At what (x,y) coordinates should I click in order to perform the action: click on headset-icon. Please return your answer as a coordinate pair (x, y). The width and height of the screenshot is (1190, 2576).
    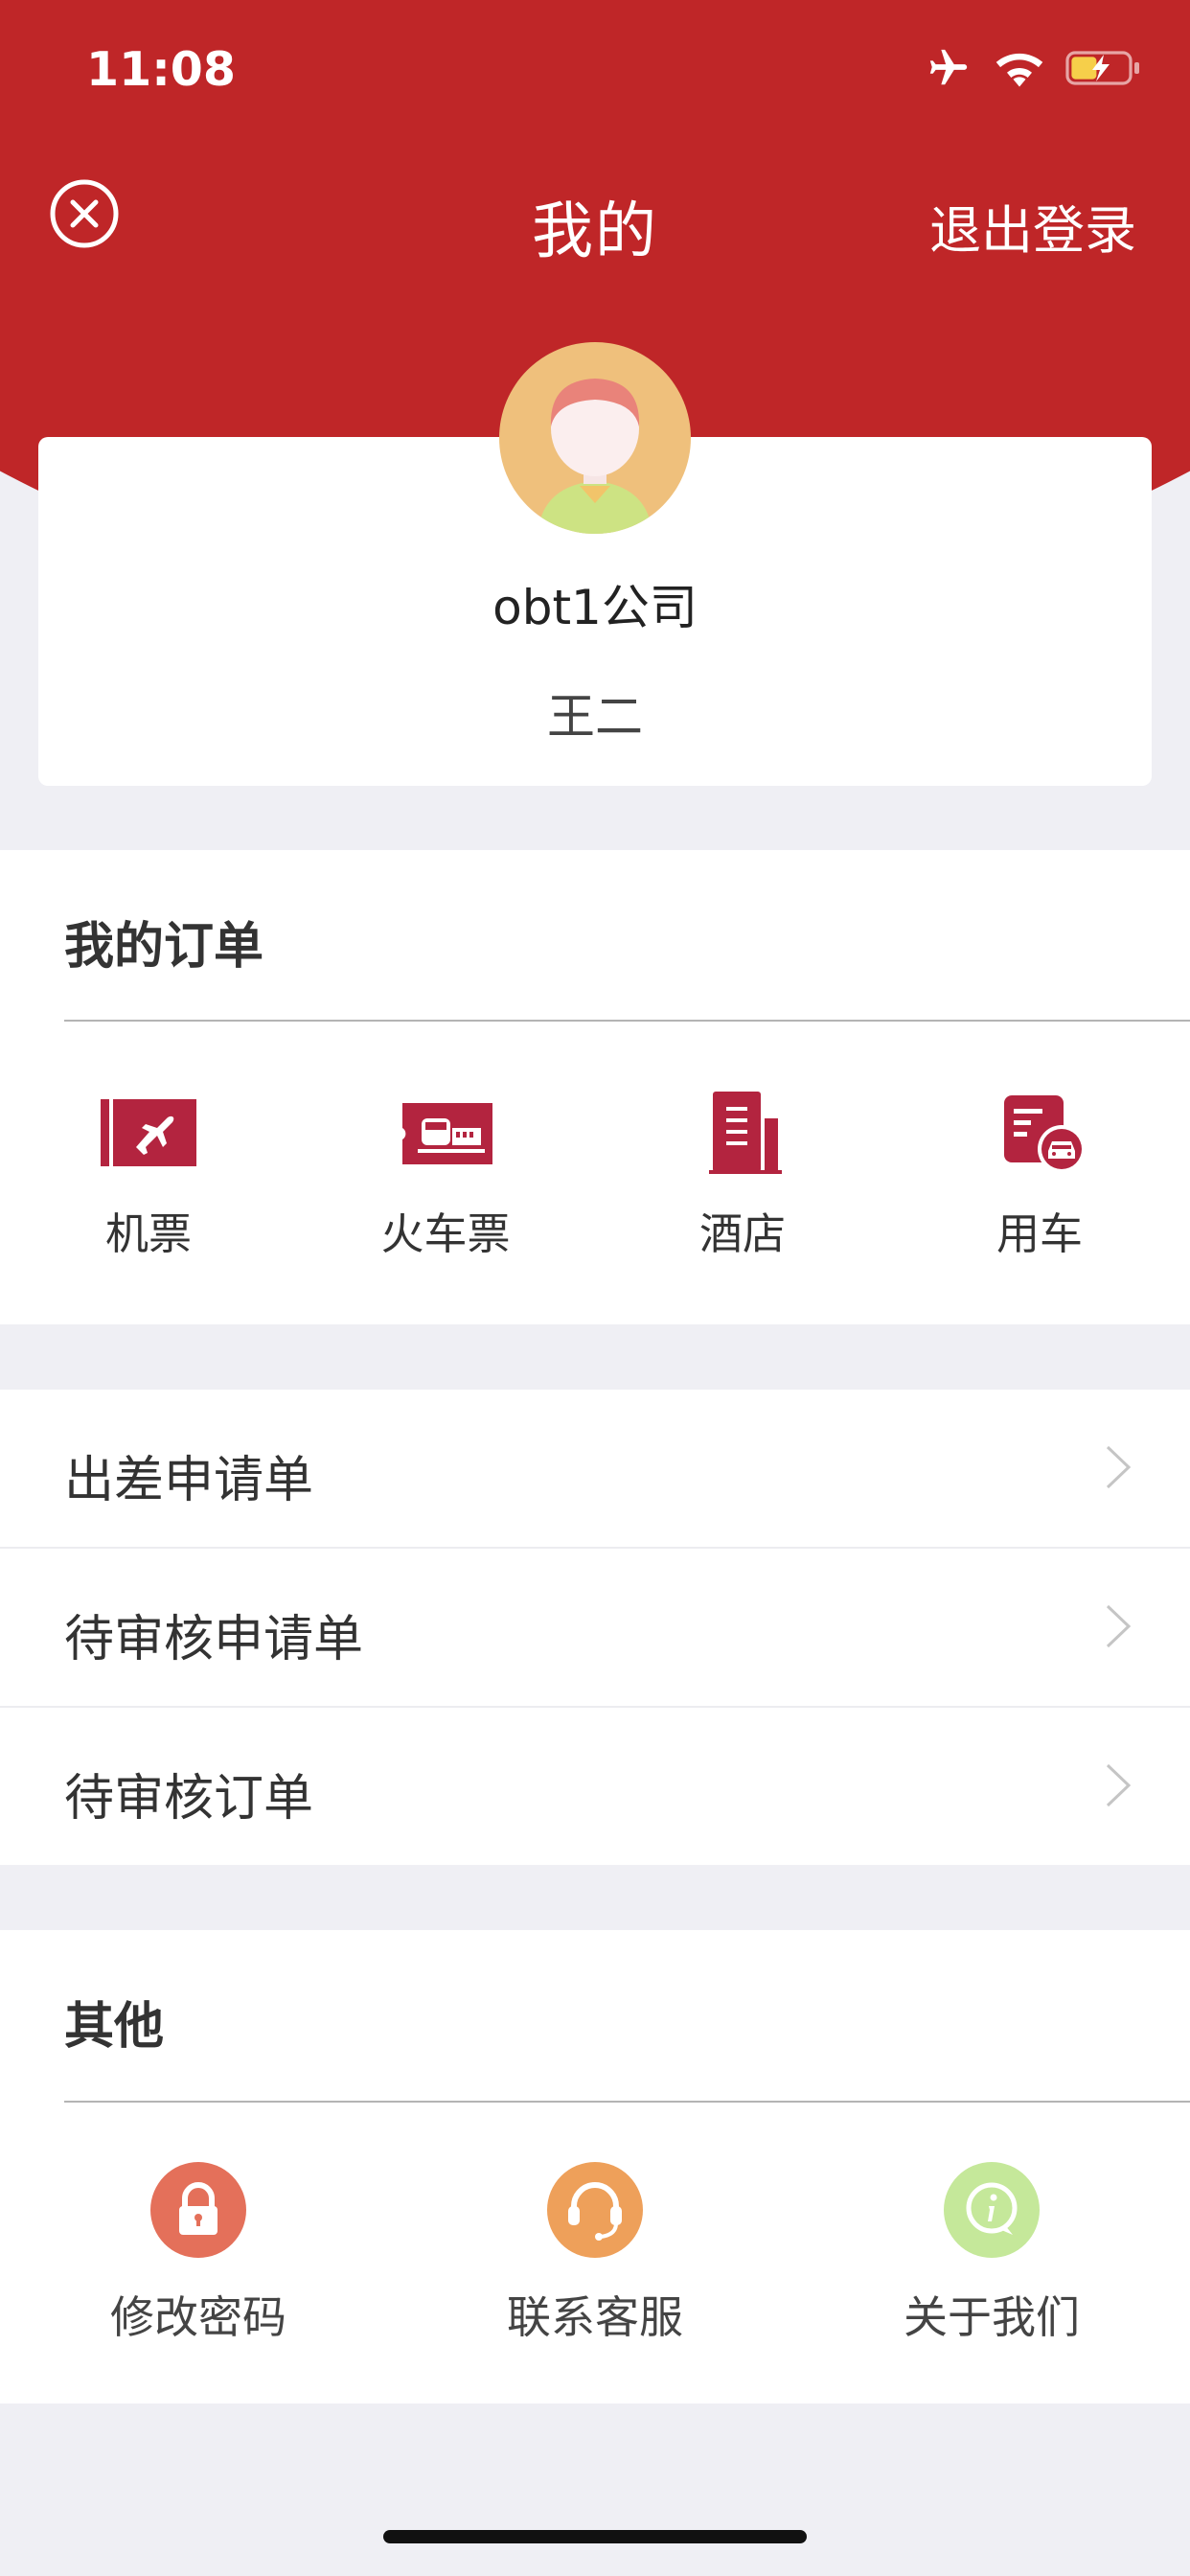
    Looking at the image, I should click on (595, 2210).